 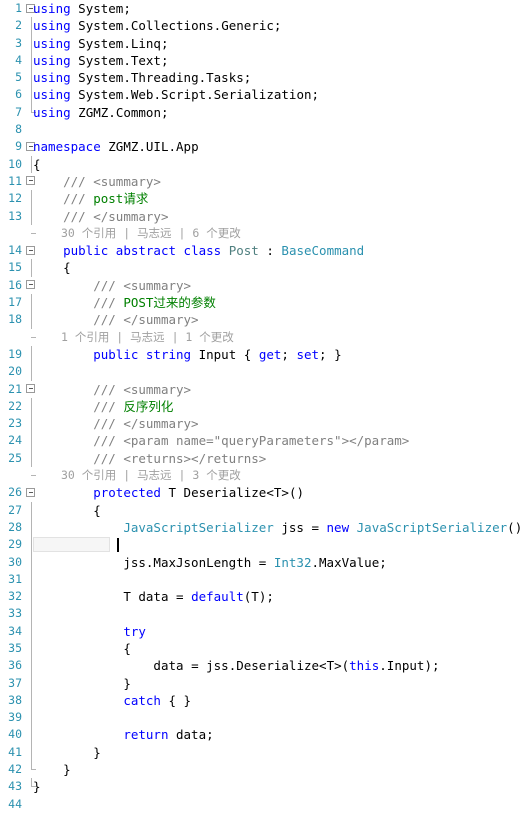 What do you see at coordinates (168, 735) in the screenshot?
I see `code-text: return data;` at bounding box center [168, 735].